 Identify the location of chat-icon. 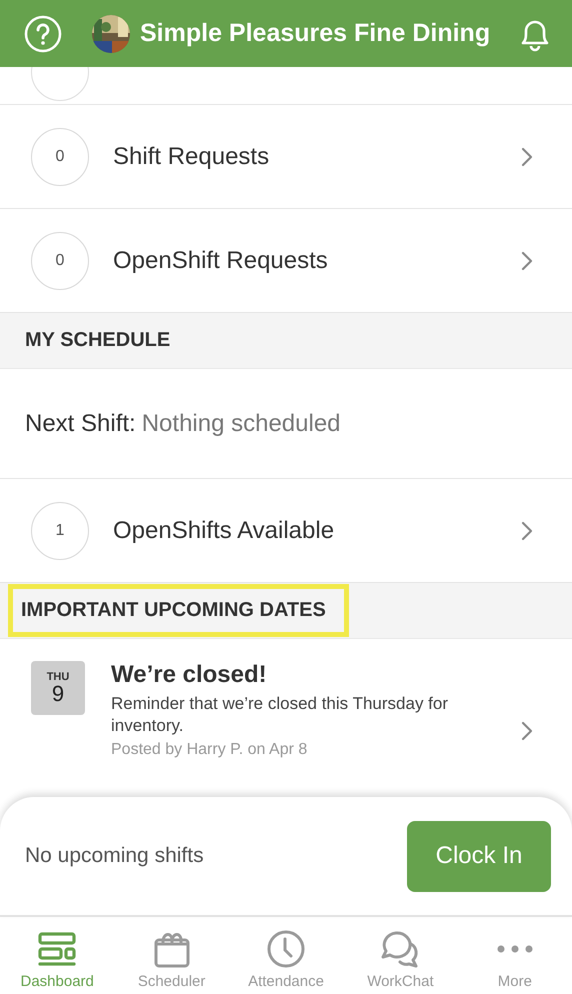
(400, 949).